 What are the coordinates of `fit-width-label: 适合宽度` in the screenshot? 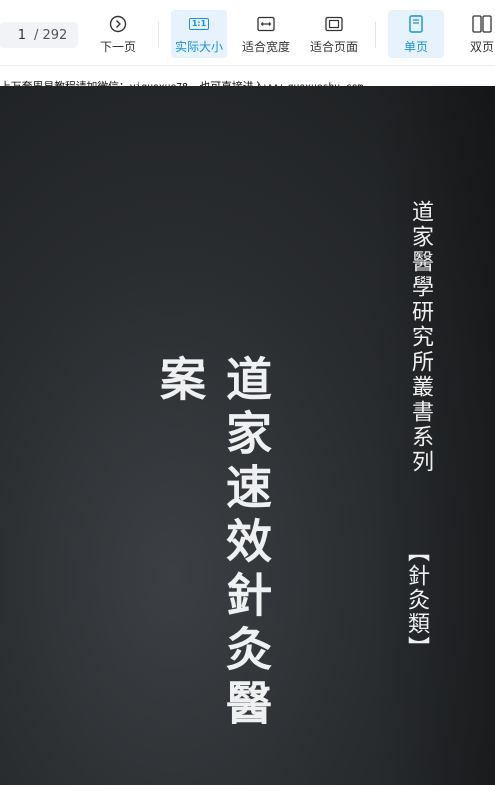 It's located at (265, 46).